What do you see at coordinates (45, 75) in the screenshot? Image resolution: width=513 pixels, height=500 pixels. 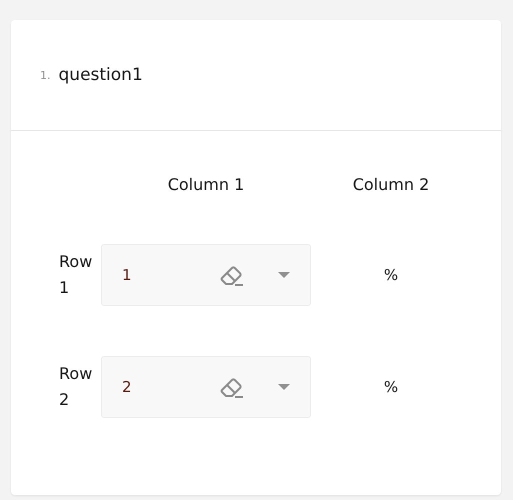 I see `question-number: 1.` at bounding box center [45, 75].